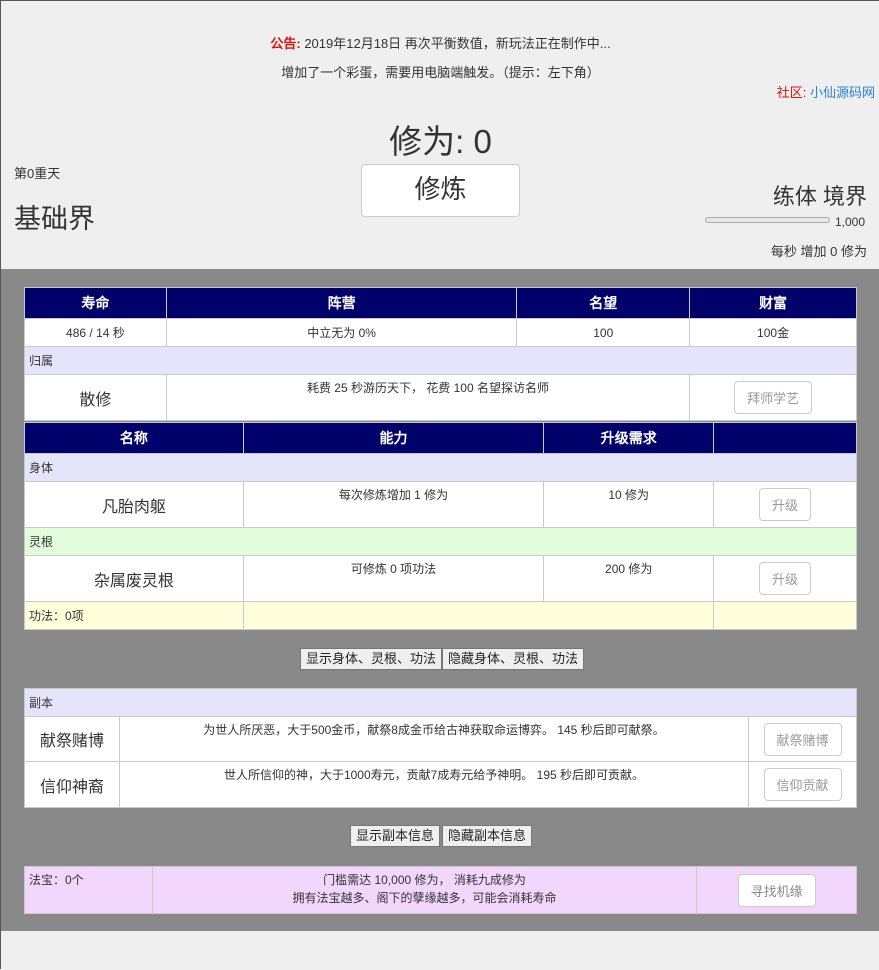  Describe the element at coordinates (341, 332) in the screenshot. I see `faction-value: 中立无为 0%` at that location.